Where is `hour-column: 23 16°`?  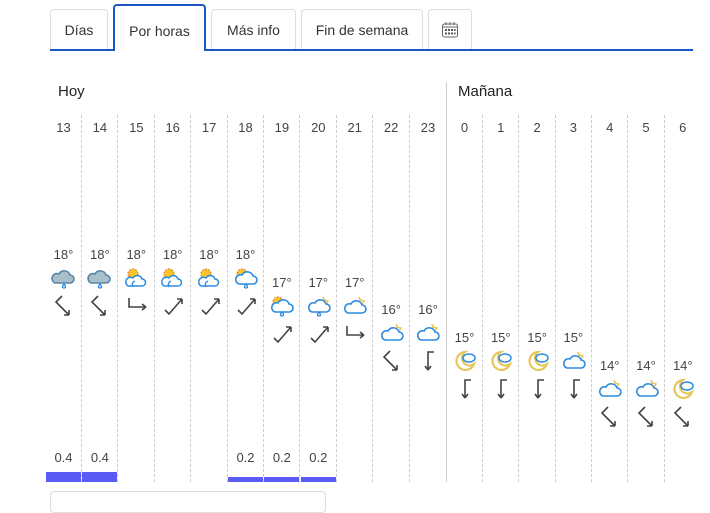 hour-column: 23 16° is located at coordinates (428, 298).